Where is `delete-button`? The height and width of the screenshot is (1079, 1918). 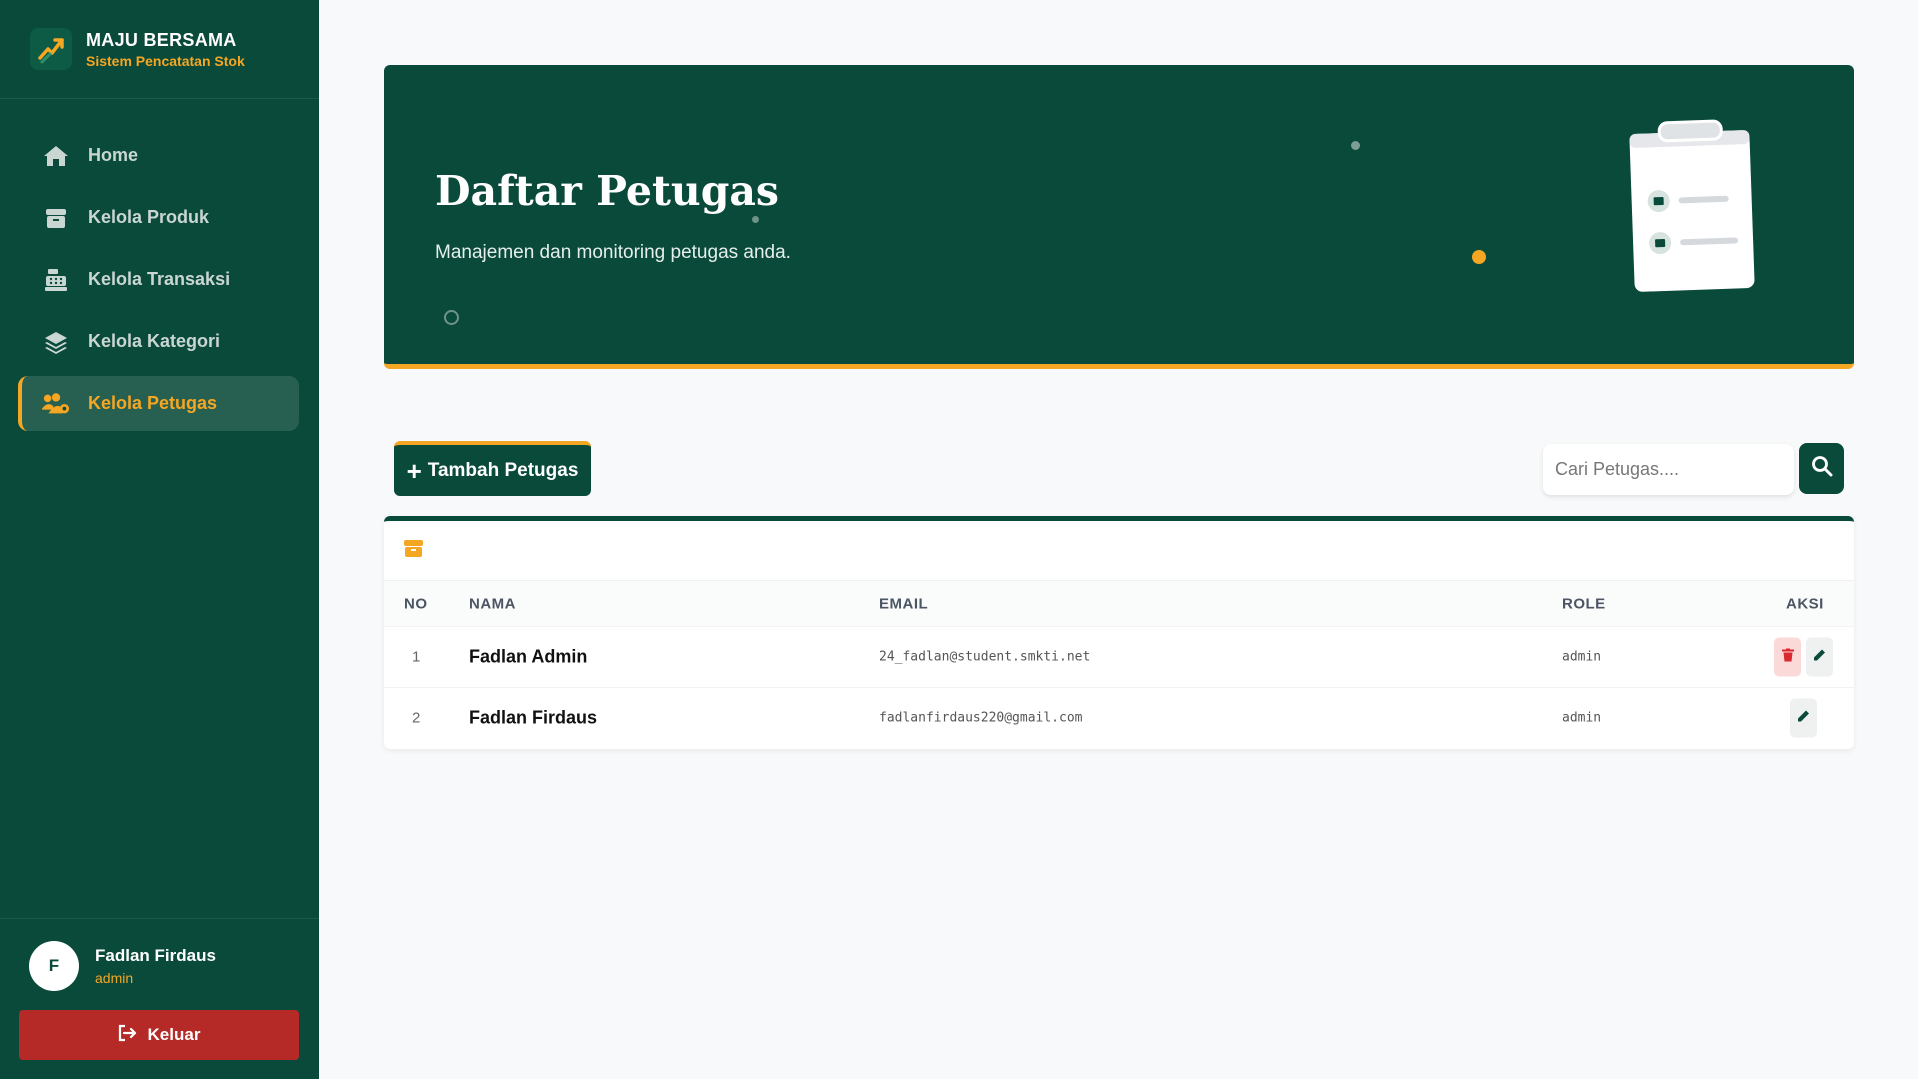 delete-button is located at coordinates (1787, 657).